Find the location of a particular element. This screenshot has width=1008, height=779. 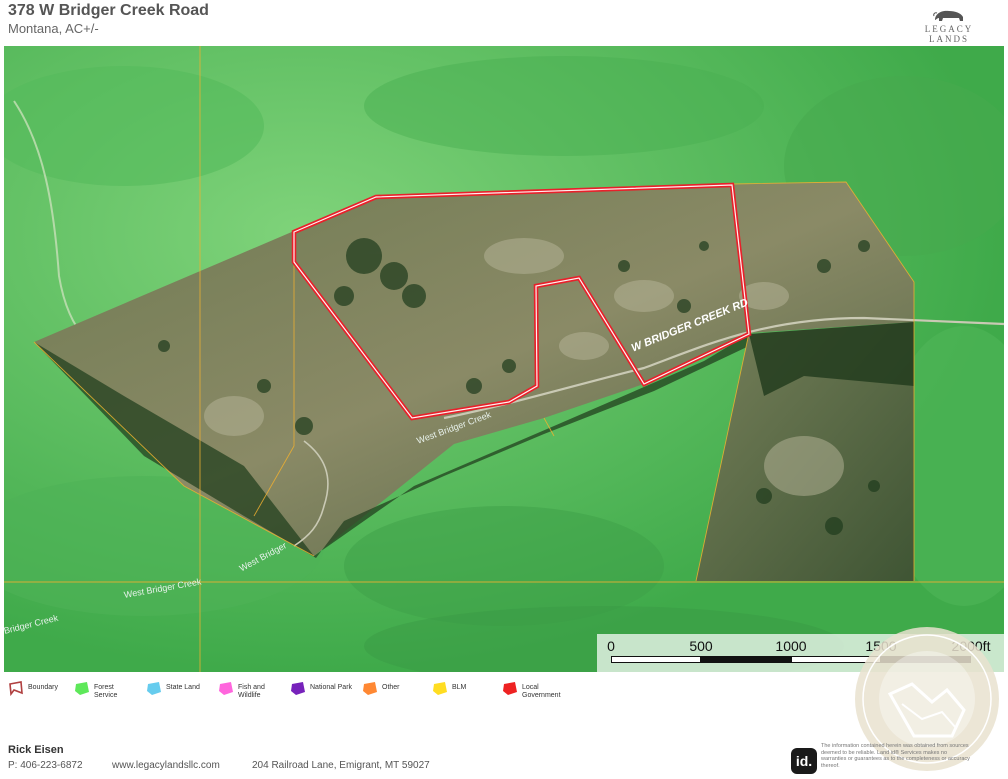

agent-phone: P: 406-223-6872 is located at coordinates (45, 765).